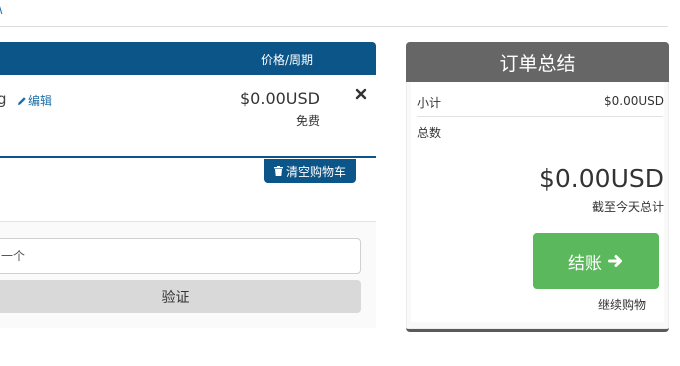  I want to click on empty-cart-label: 清空购物车, so click(315, 171).